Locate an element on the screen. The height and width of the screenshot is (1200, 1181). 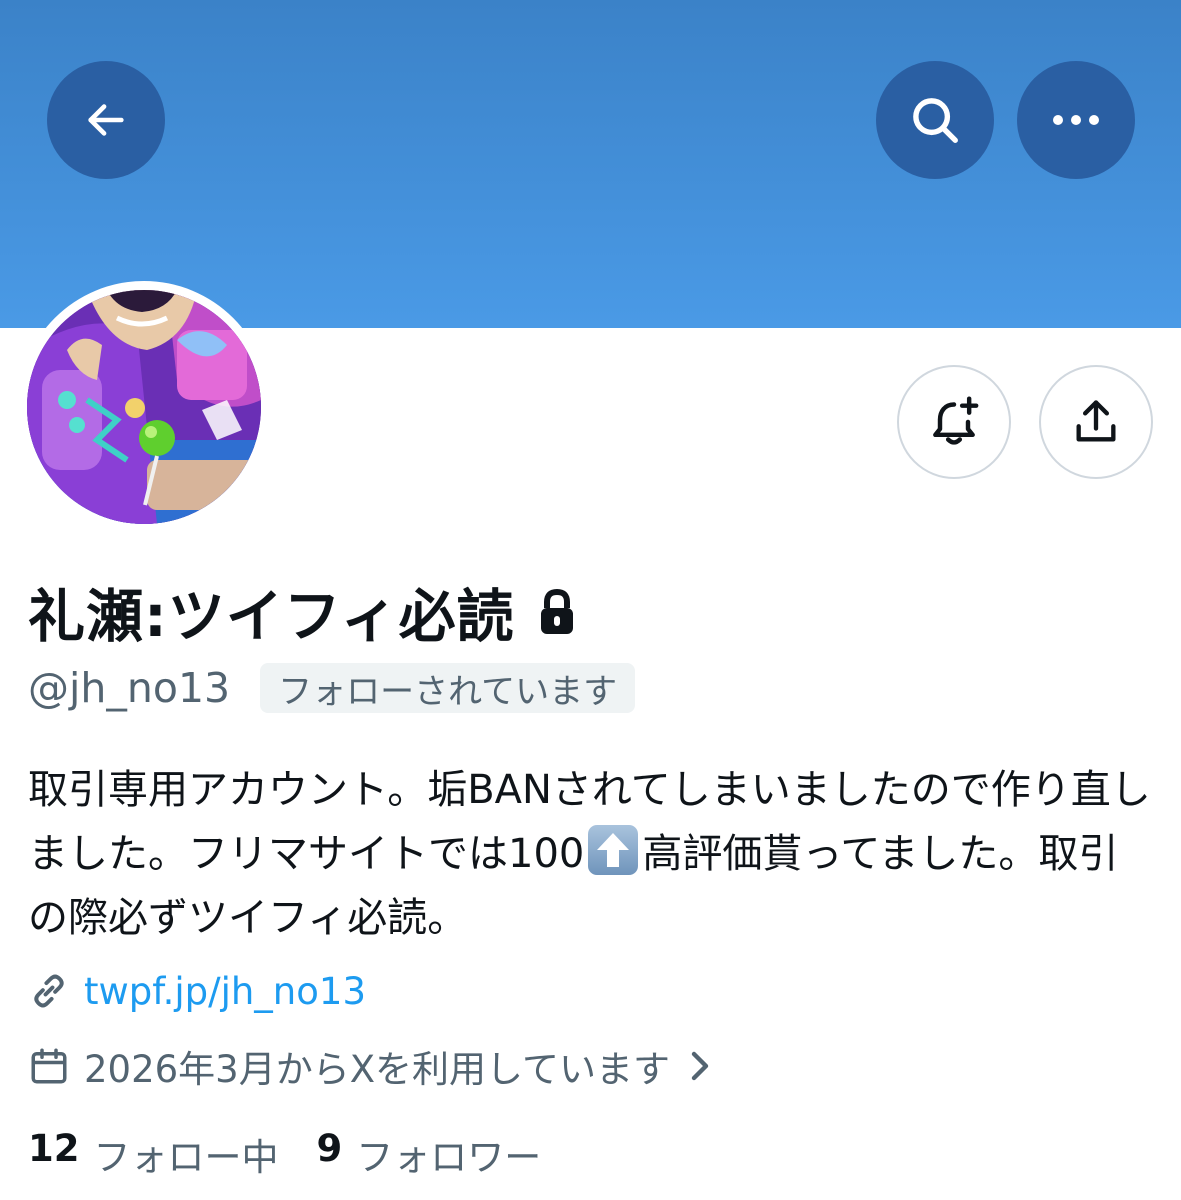
search-button is located at coordinates (935, 120).